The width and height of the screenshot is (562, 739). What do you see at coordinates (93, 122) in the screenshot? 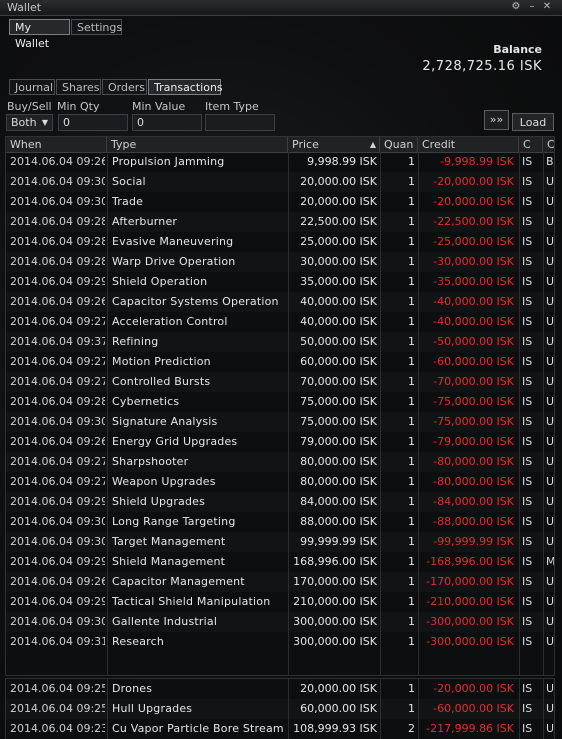
I see `min-qty-input: 0` at bounding box center [93, 122].